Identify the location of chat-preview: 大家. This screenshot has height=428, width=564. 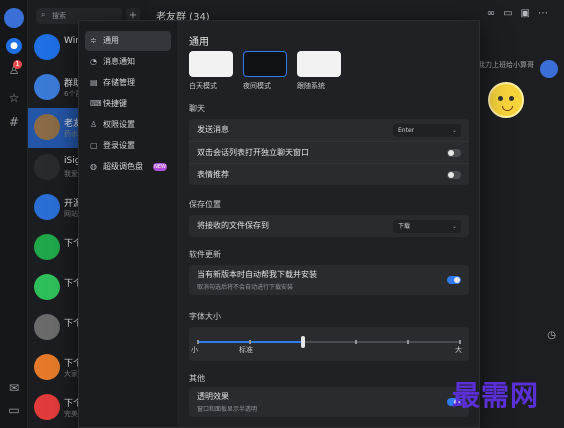
(71, 374).